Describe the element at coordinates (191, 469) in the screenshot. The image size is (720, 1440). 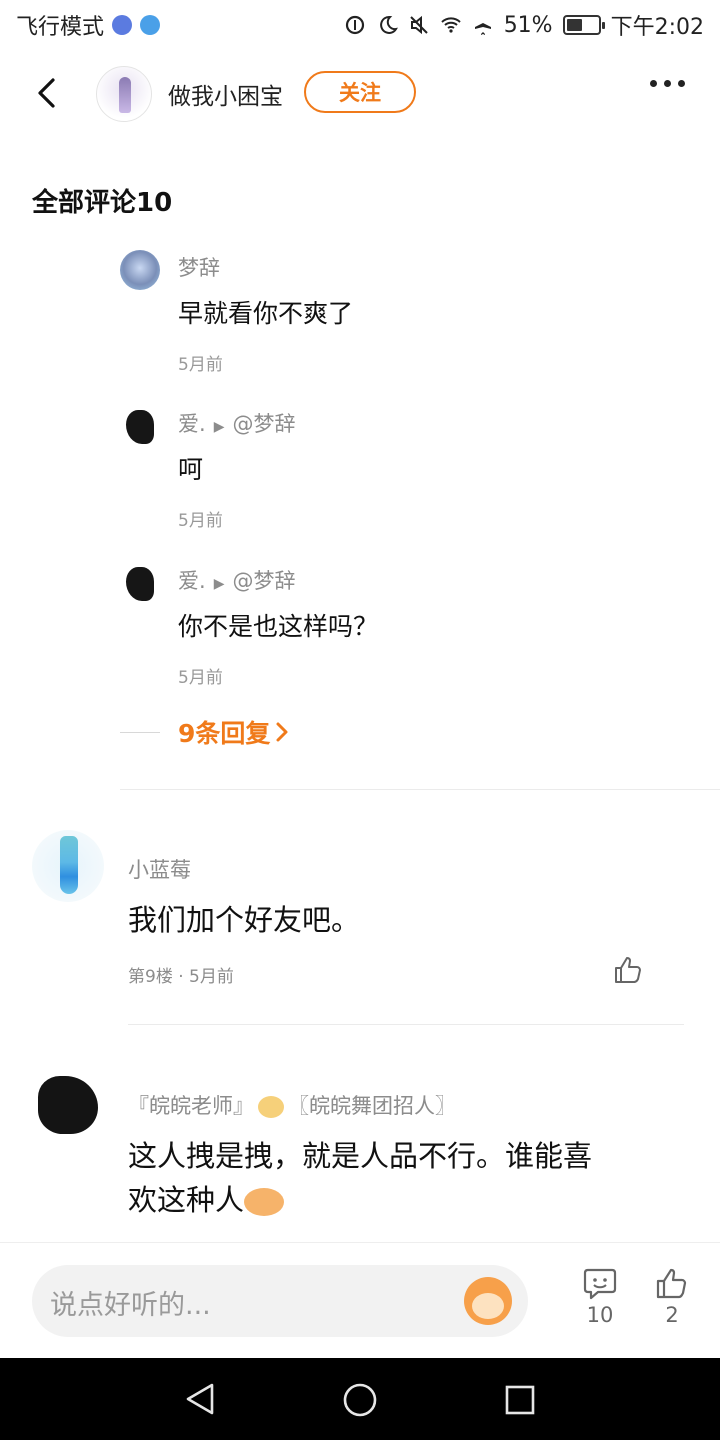
I see `reply-text: 呵` at that location.